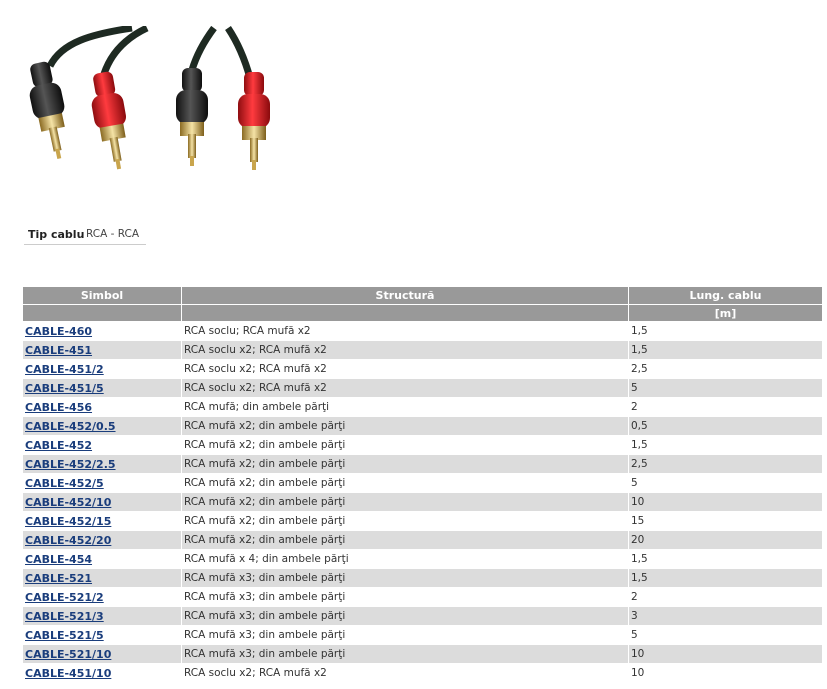  What do you see at coordinates (70, 464) in the screenshot?
I see `product-link: CABLE-452/2.5` at bounding box center [70, 464].